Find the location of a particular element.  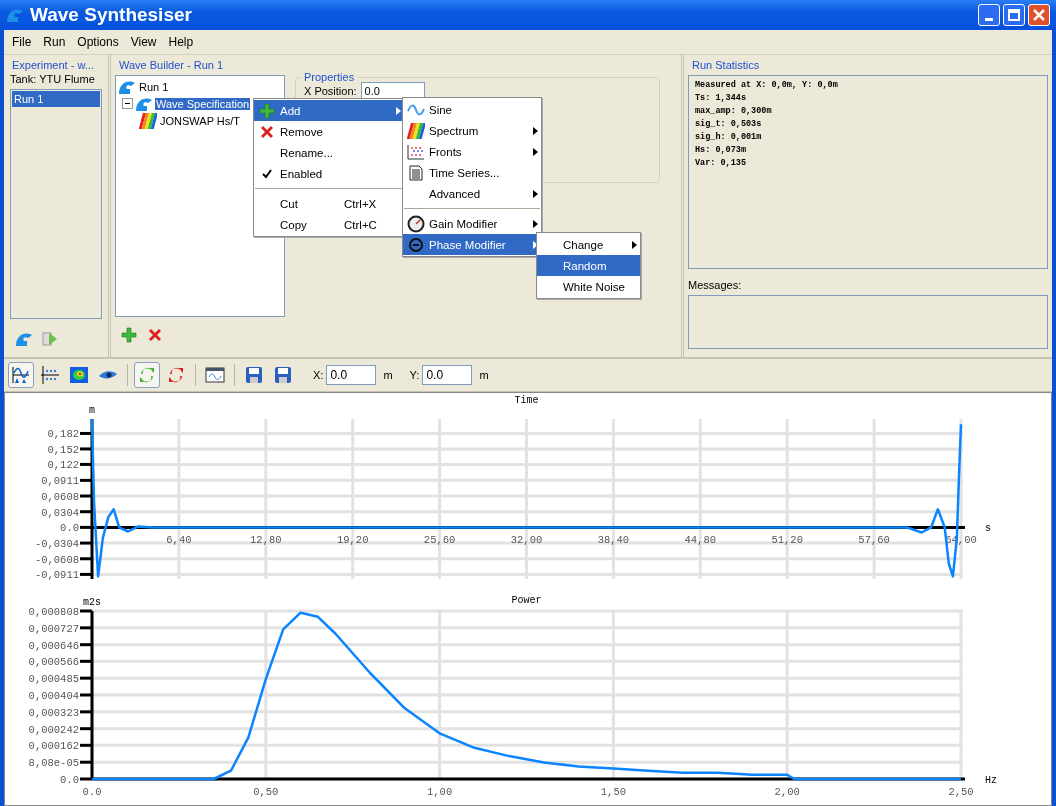

axis-tick-label: 8,08e-05 is located at coordinates (53, 763).